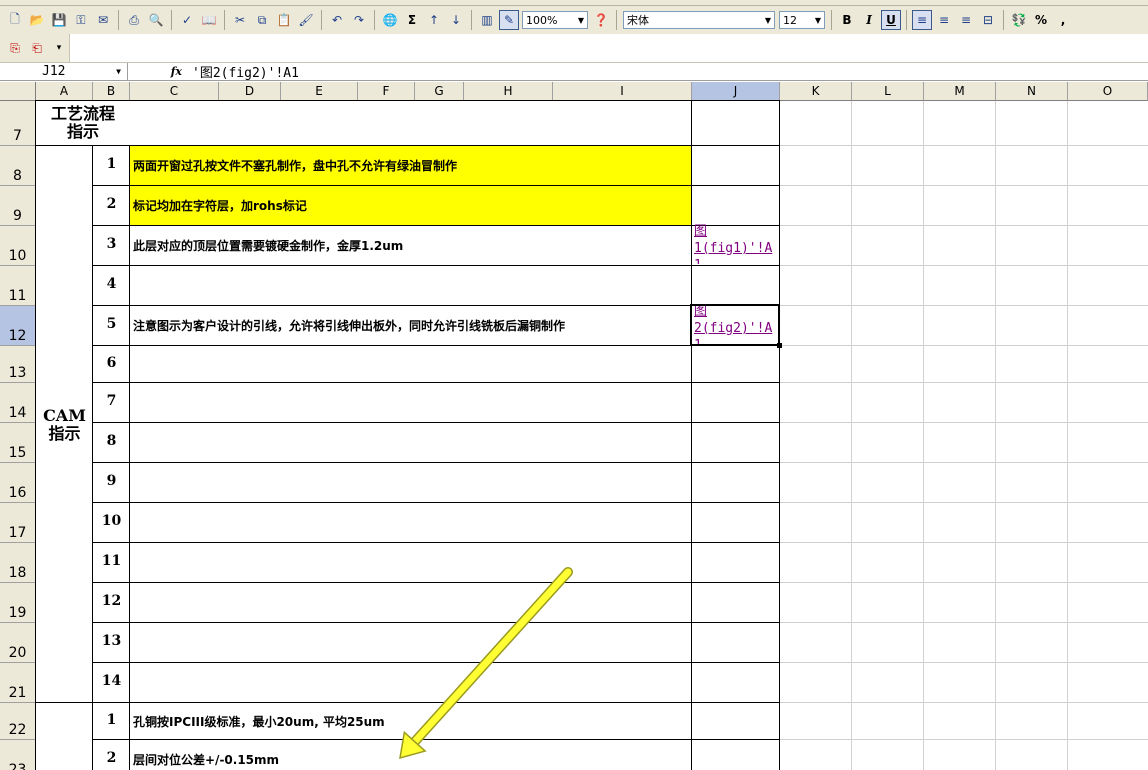  I want to click on format-painter-icon: 🖌, so click(306, 20).